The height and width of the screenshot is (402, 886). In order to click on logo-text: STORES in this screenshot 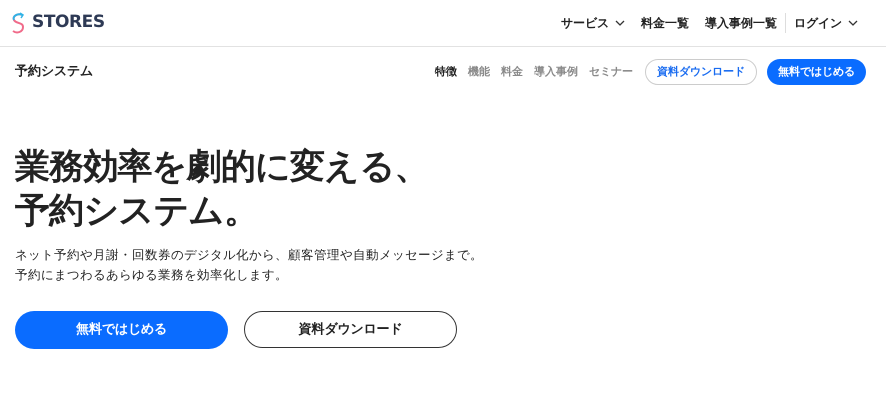, I will do `click(68, 23)`.